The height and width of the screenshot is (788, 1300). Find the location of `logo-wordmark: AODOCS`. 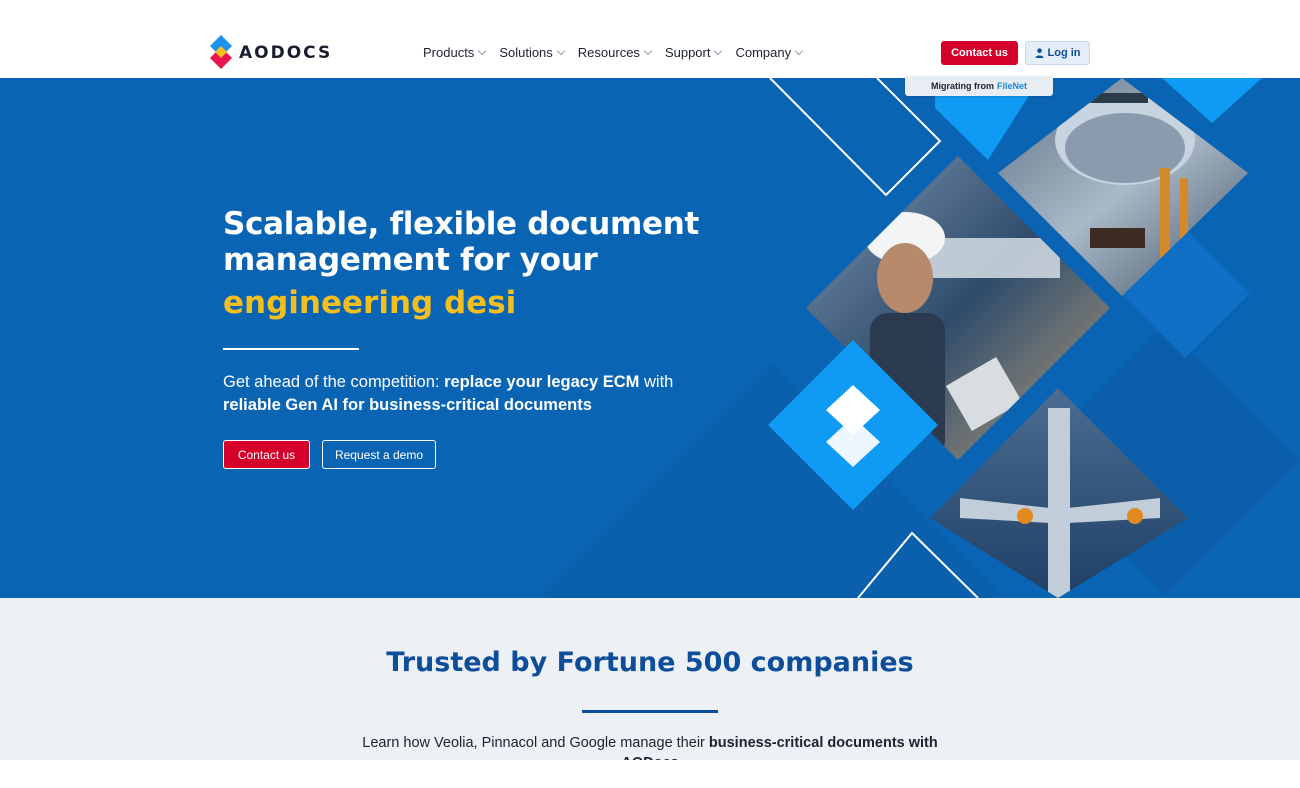

logo-wordmark: AODOCS is located at coordinates (286, 52).